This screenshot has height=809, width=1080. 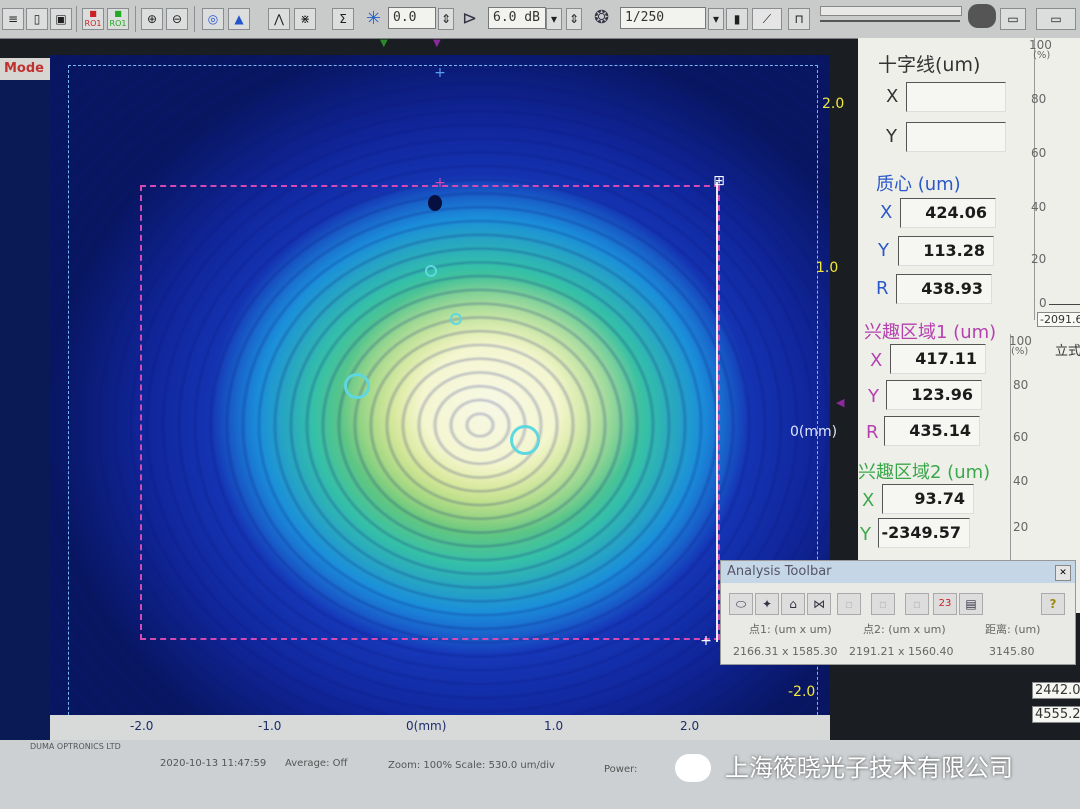 I want to click on x-axis-bar: -2.0 -1.0 0(mm) 1.0 2.0, so click(x=440, y=727).